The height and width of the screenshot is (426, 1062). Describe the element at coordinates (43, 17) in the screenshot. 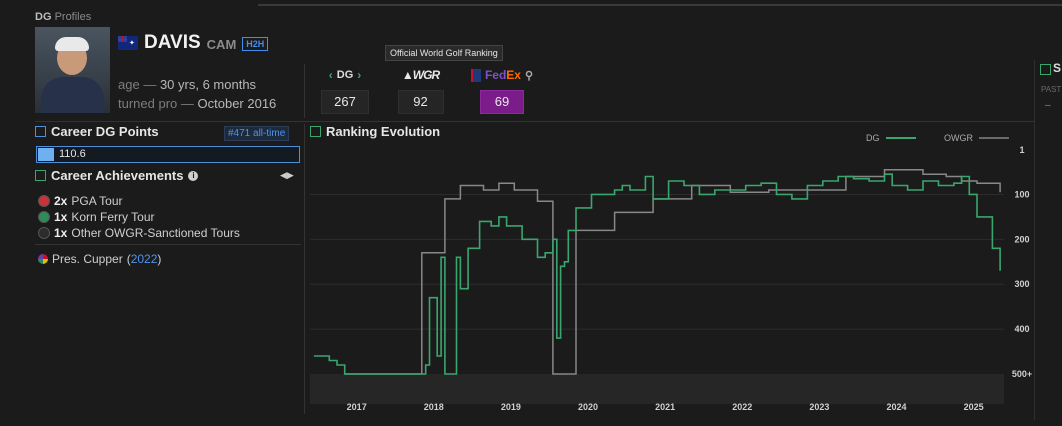

I see `breadcrumb-prefix: DG` at that location.